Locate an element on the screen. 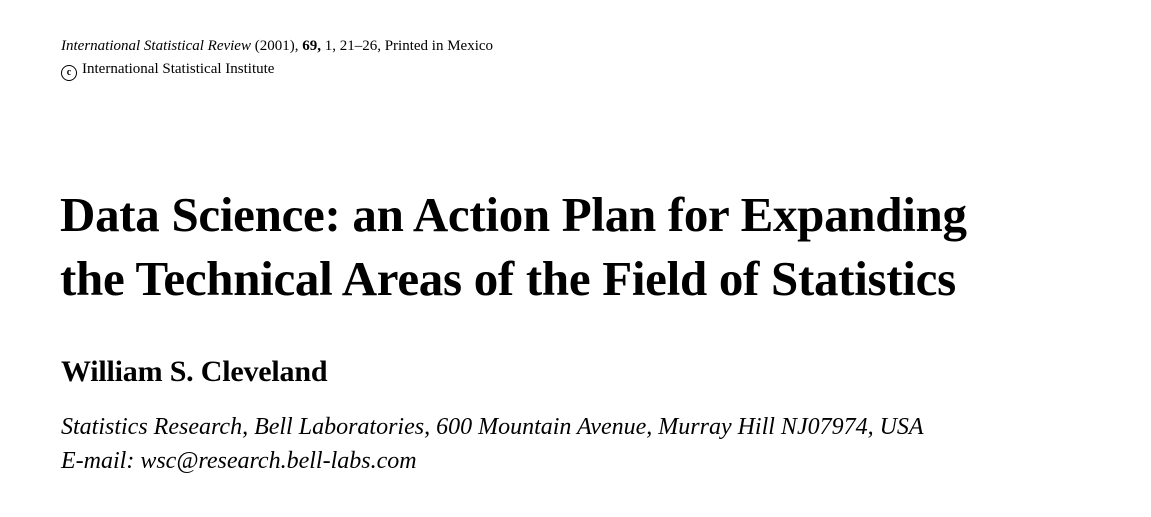 This screenshot has width=1151, height=517. journal-volume: 69, is located at coordinates (311, 46).